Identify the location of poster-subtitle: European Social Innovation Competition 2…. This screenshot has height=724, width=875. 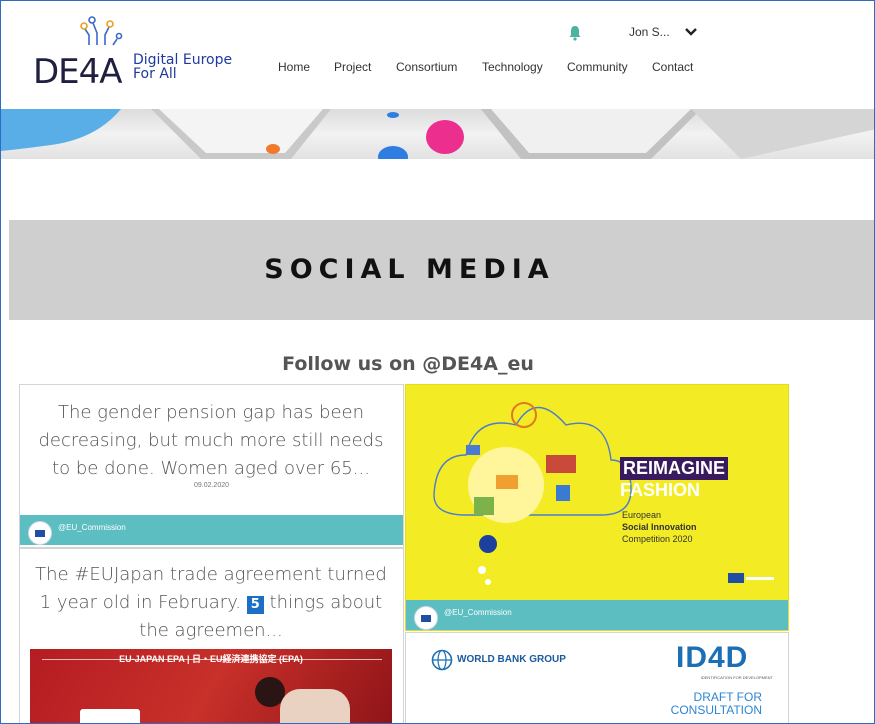
(659, 527).